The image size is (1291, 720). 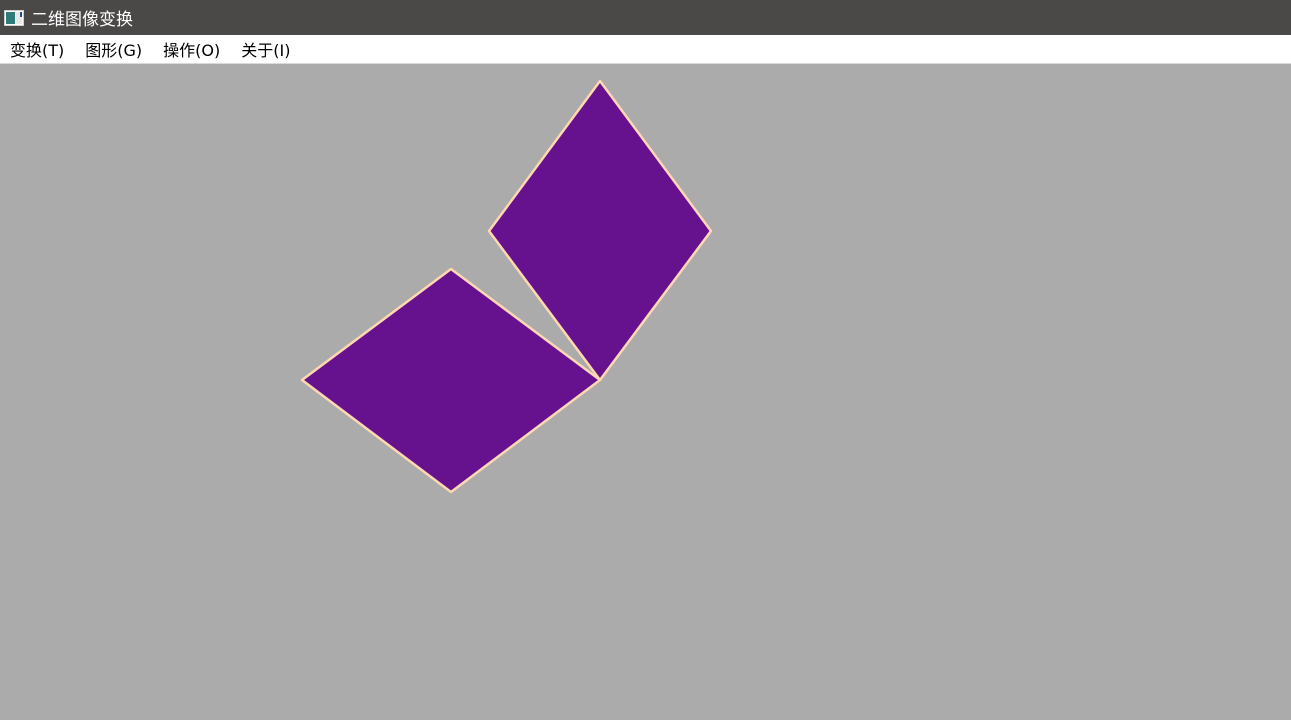 I want to click on title-bar: 二维图像变换, so click(x=645, y=17).